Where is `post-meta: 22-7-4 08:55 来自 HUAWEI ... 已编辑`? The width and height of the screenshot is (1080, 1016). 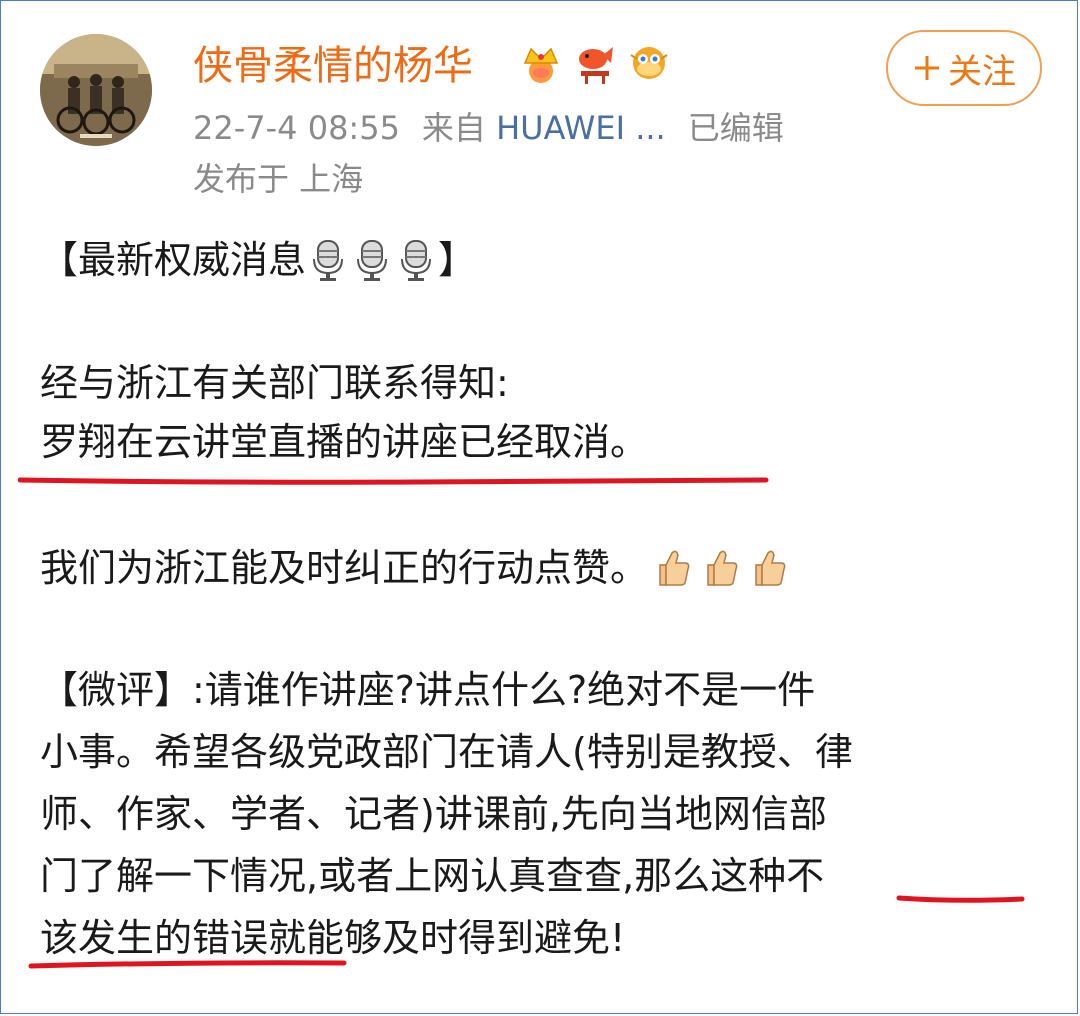
post-meta: 22-7-4 08:55 来自 HUAWEI ... 已编辑 is located at coordinates (488, 128).